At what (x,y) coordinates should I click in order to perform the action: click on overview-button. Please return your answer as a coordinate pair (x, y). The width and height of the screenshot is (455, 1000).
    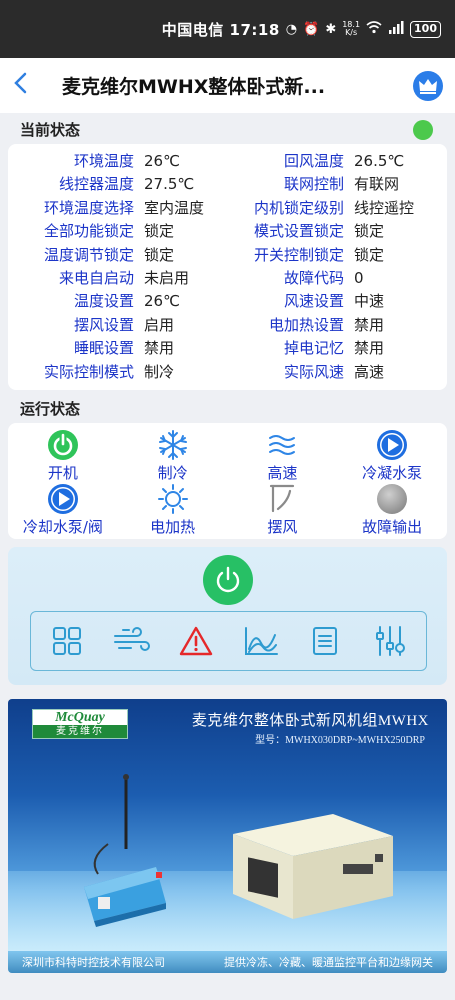
    Looking at the image, I should click on (67, 641).